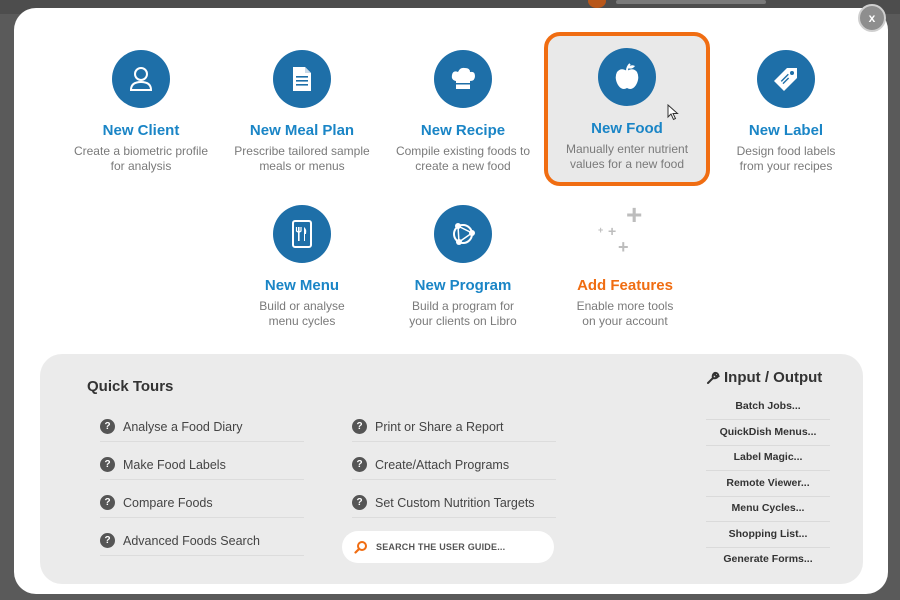 This screenshot has height=600, width=900. What do you see at coordinates (302, 158) in the screenshot?
I see `tile-desc: Prescribe tailored sample meals or menus` at bounding box center [302, 158].